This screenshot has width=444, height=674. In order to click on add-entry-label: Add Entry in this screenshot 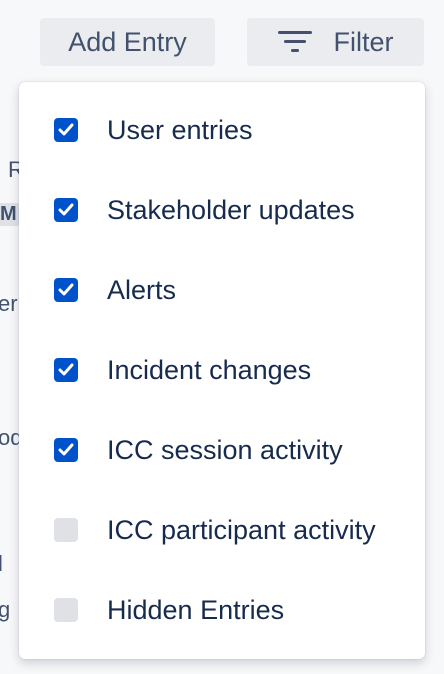, I will do `click(127, 41)`.